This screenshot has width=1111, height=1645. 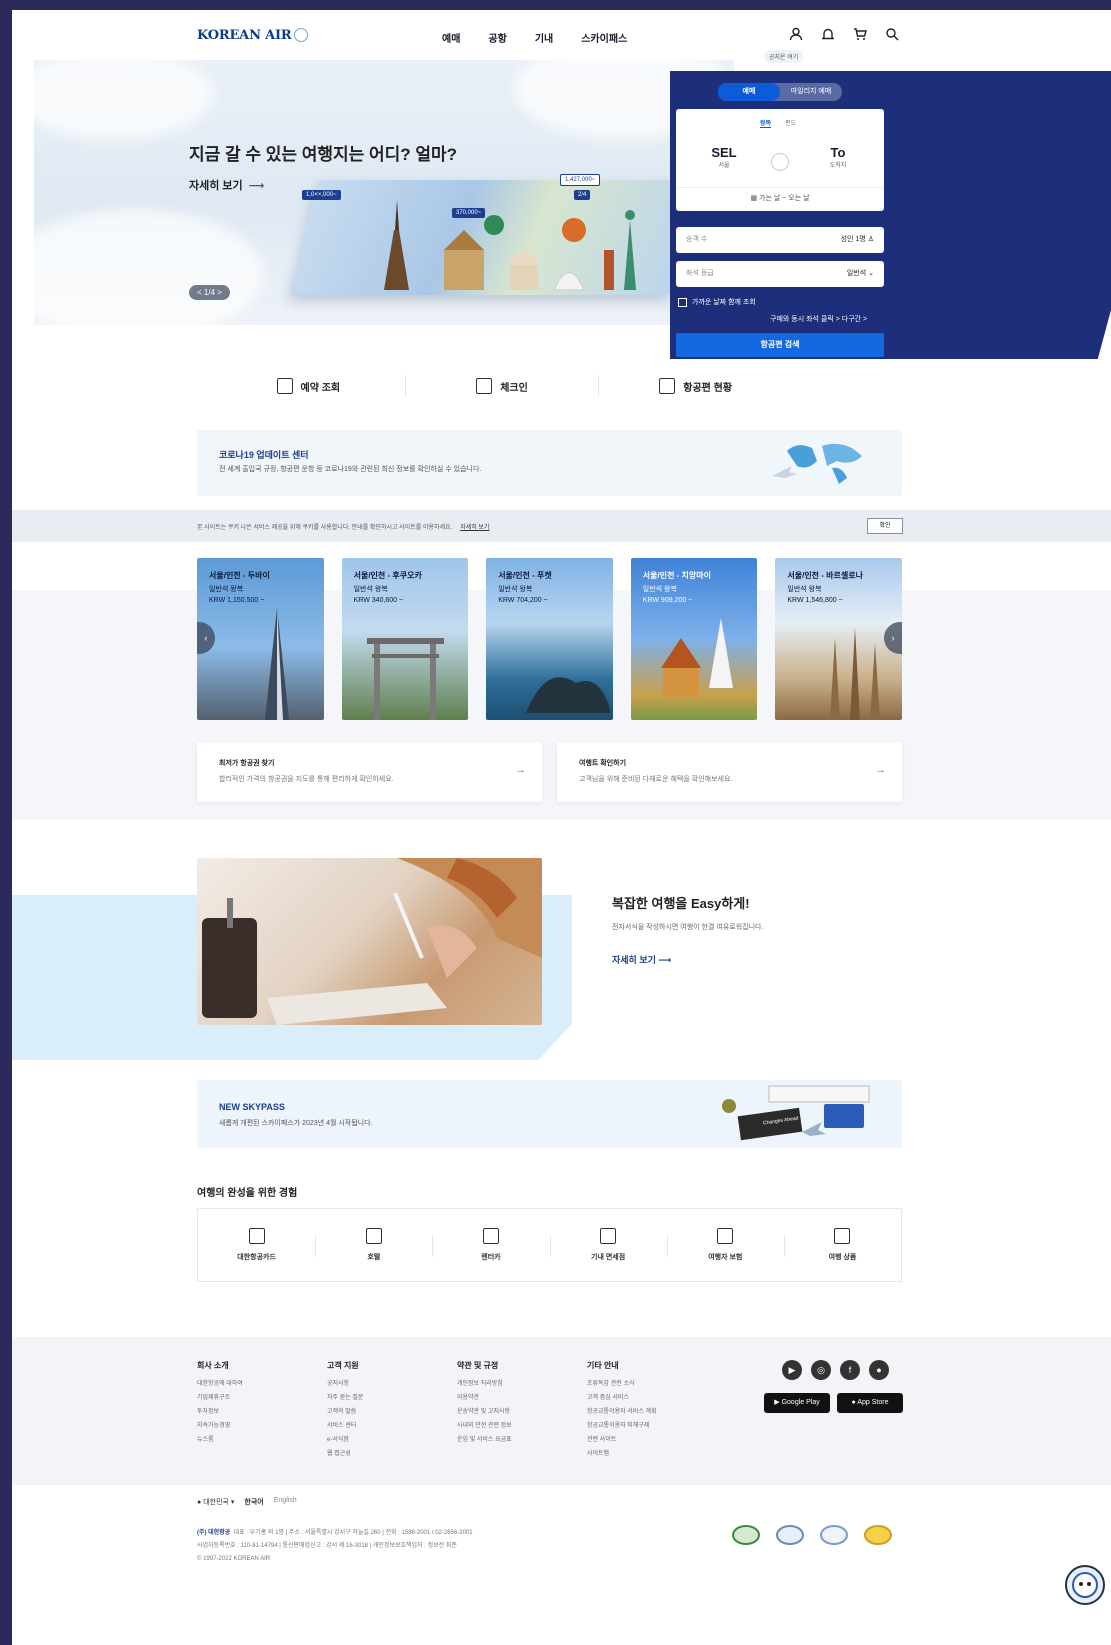 What do you see at coordinates (1085, 1585) in the screenshot?
I see `chatbot-button` at bounding box center [1085, 1585].